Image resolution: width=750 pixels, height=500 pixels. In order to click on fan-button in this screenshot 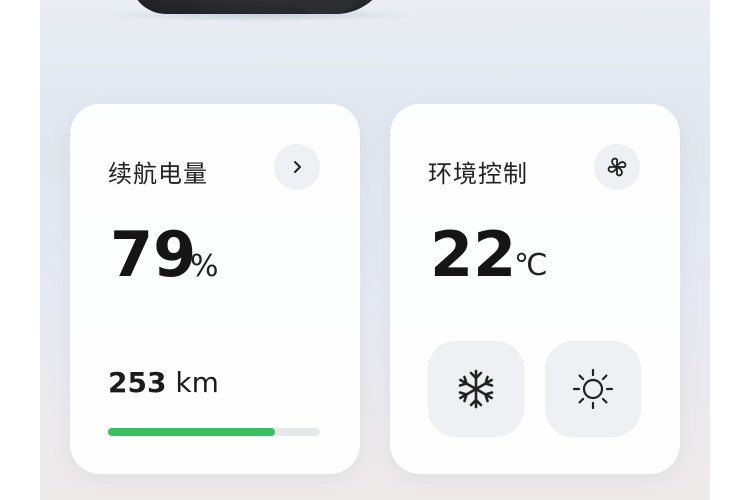, I will do `click(617, 167)`.